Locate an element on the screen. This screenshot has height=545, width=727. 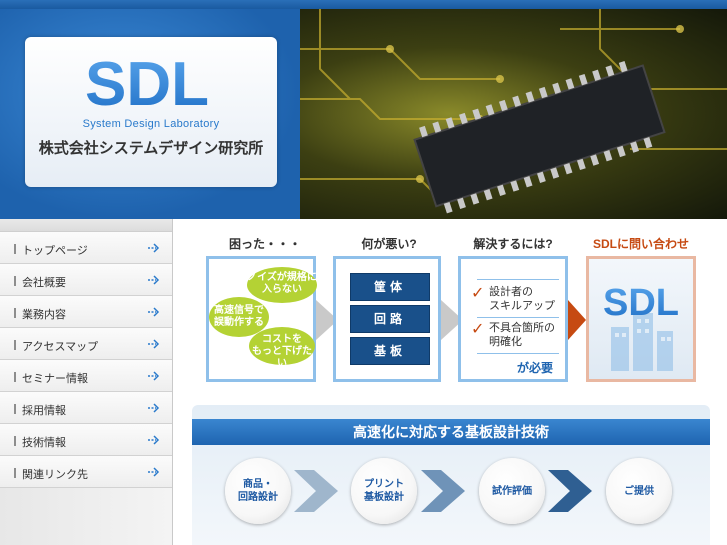
cause-item-circuit: 回路 is located at coordinates (390, 319).